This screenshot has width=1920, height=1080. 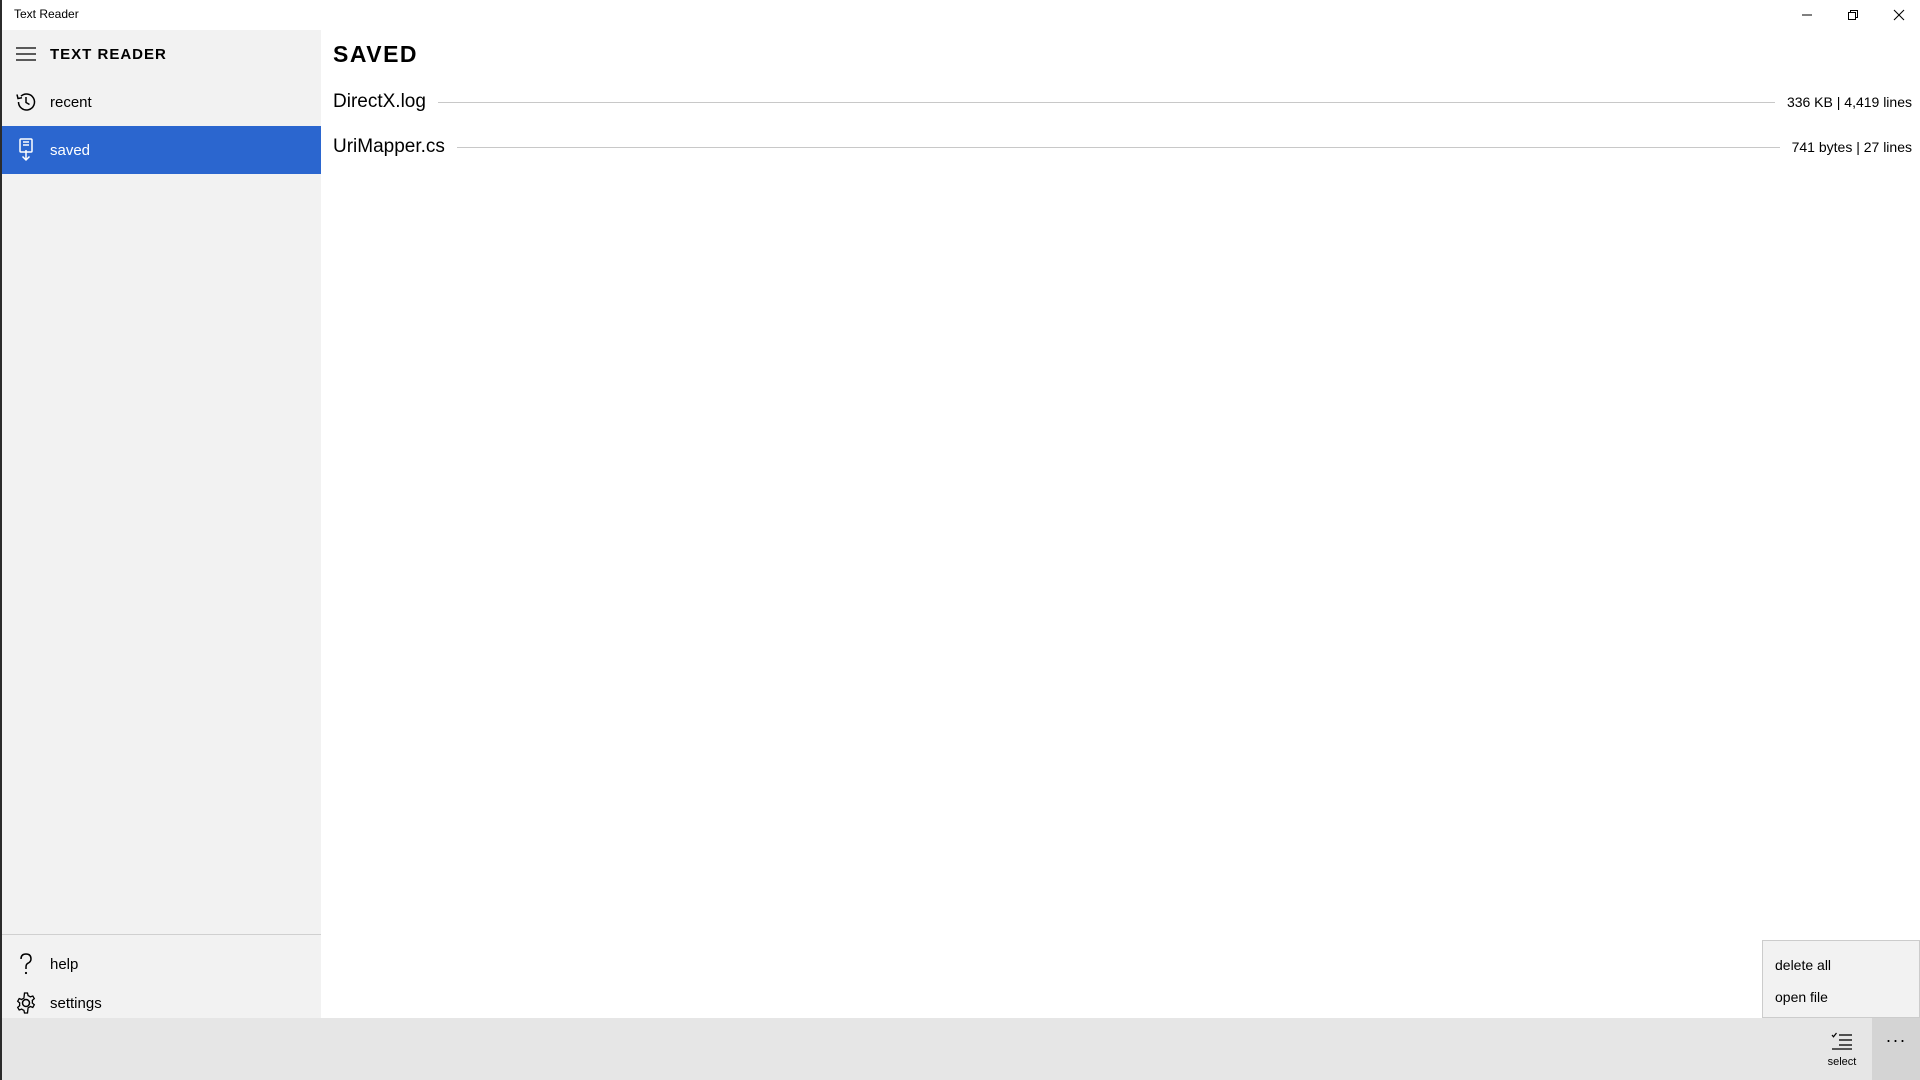 What do you see at coordinates (1849, 102) in the screenshot?
I see `file-meta: 336 KB | 4,419 lines` at bounding box center [1849, 102].